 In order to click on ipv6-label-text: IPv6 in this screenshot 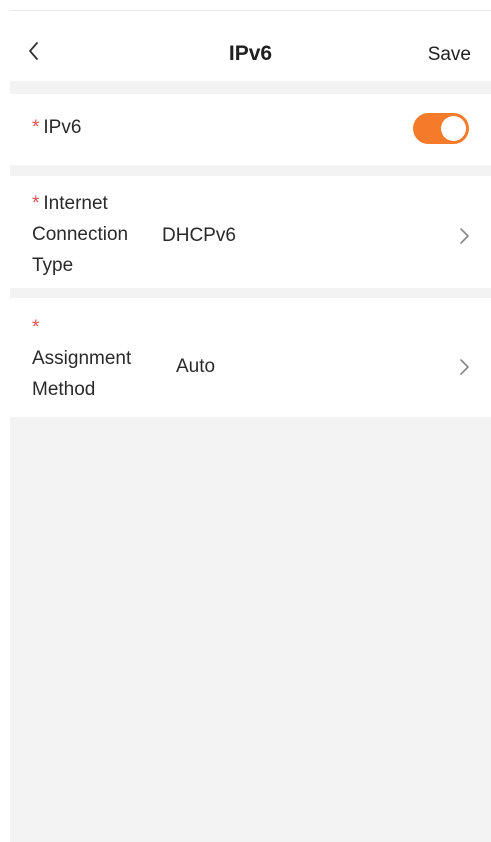, I will do `click(62, 127)`.